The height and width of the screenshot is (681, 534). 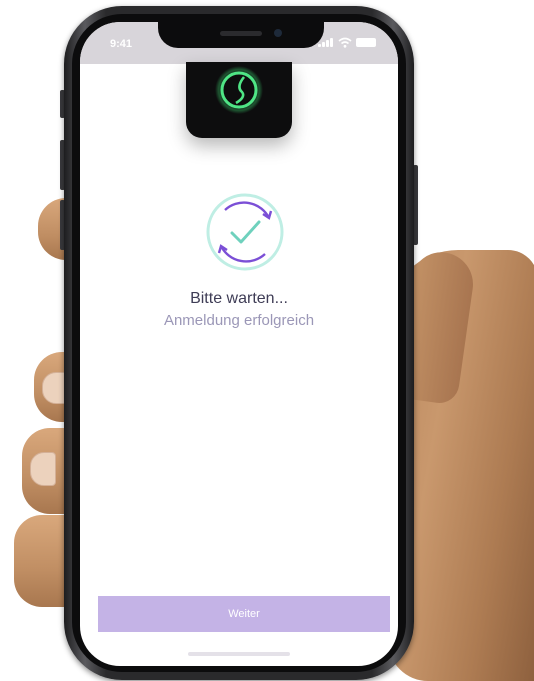 I want to click on home-indicator, so click(x=239, y=654).